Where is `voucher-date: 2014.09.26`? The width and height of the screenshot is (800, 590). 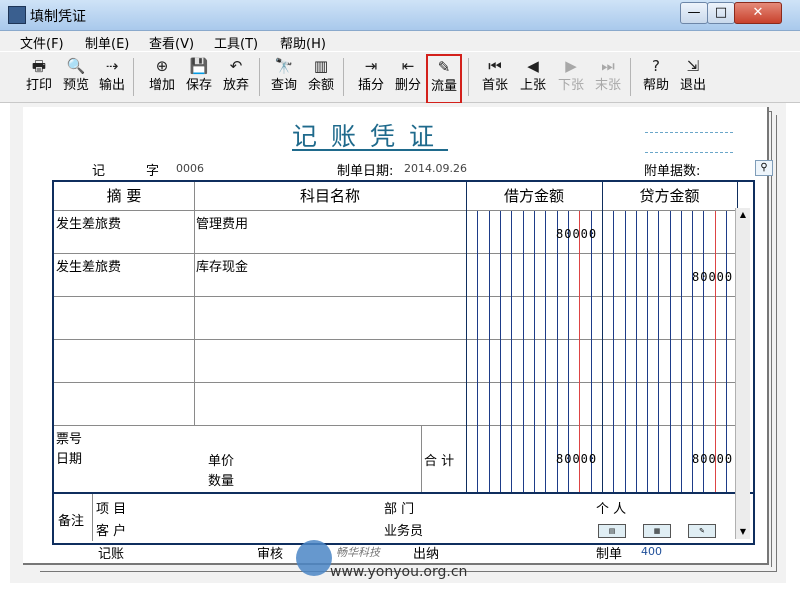
voucher-date: 2014.09.26 is located at coordinates (435, 168).